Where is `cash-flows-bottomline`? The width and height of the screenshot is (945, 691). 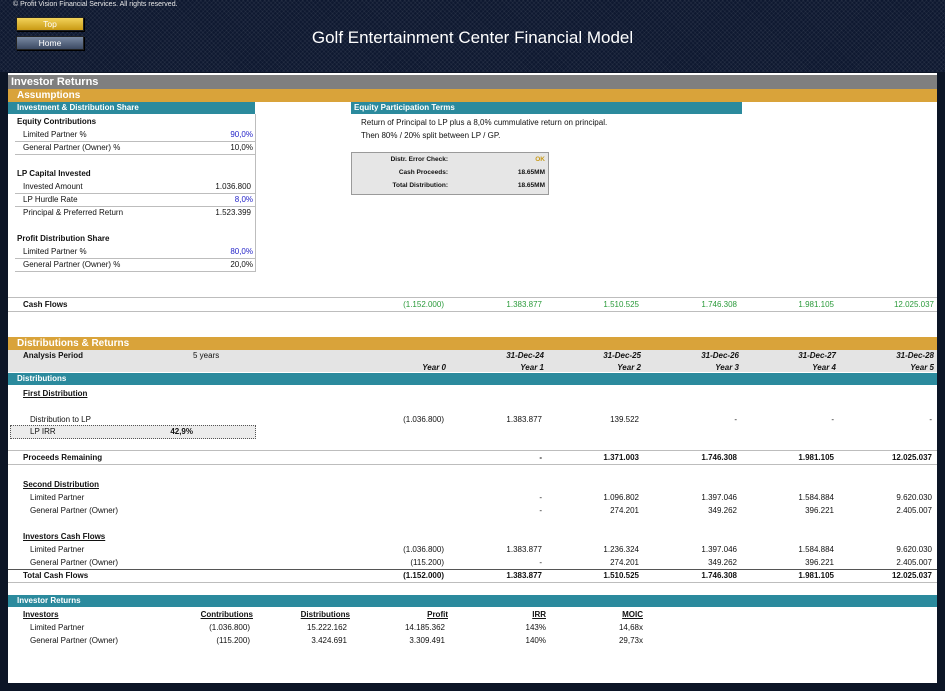
cash-flows-bottomline is located at coordinates (472, 311).